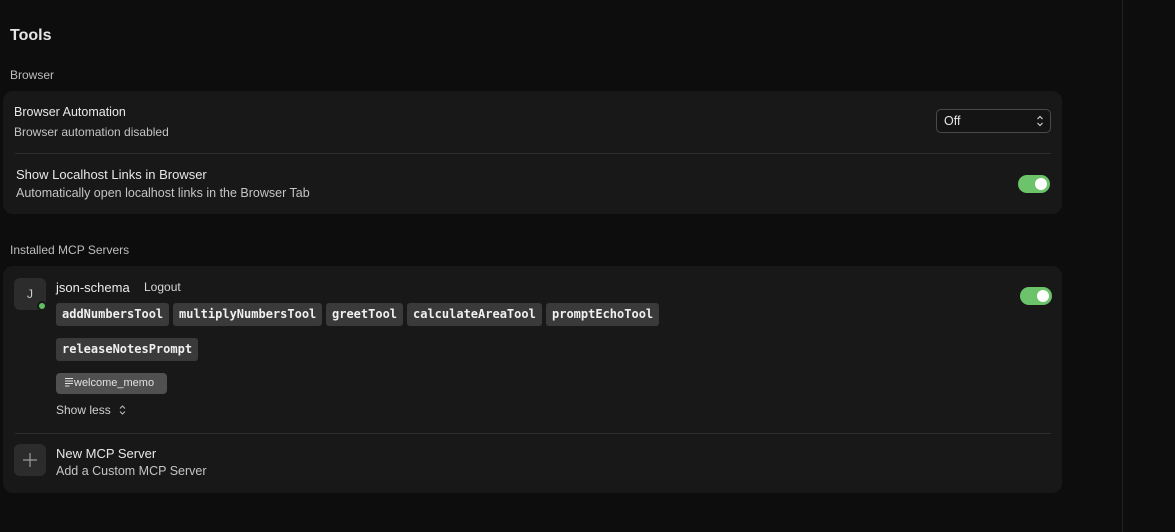  What do you see at coordinates (474, 314) in the screenshot?
I see `tool-tag-calculateareatool: calculateAreaTool` at bounding box center [474, 314].